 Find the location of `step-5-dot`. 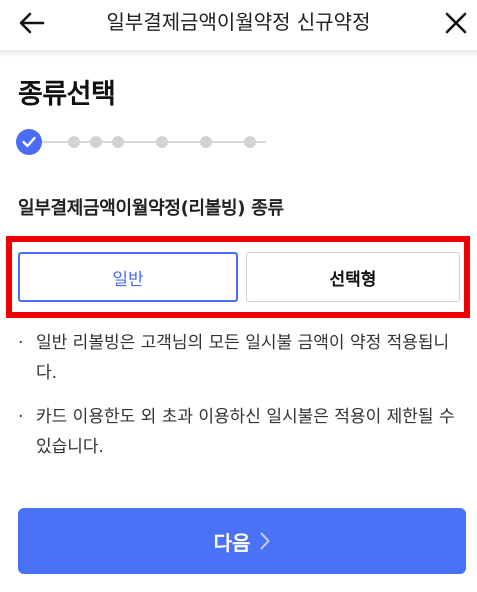

step-5-dot is located at coordinates (162, 142).